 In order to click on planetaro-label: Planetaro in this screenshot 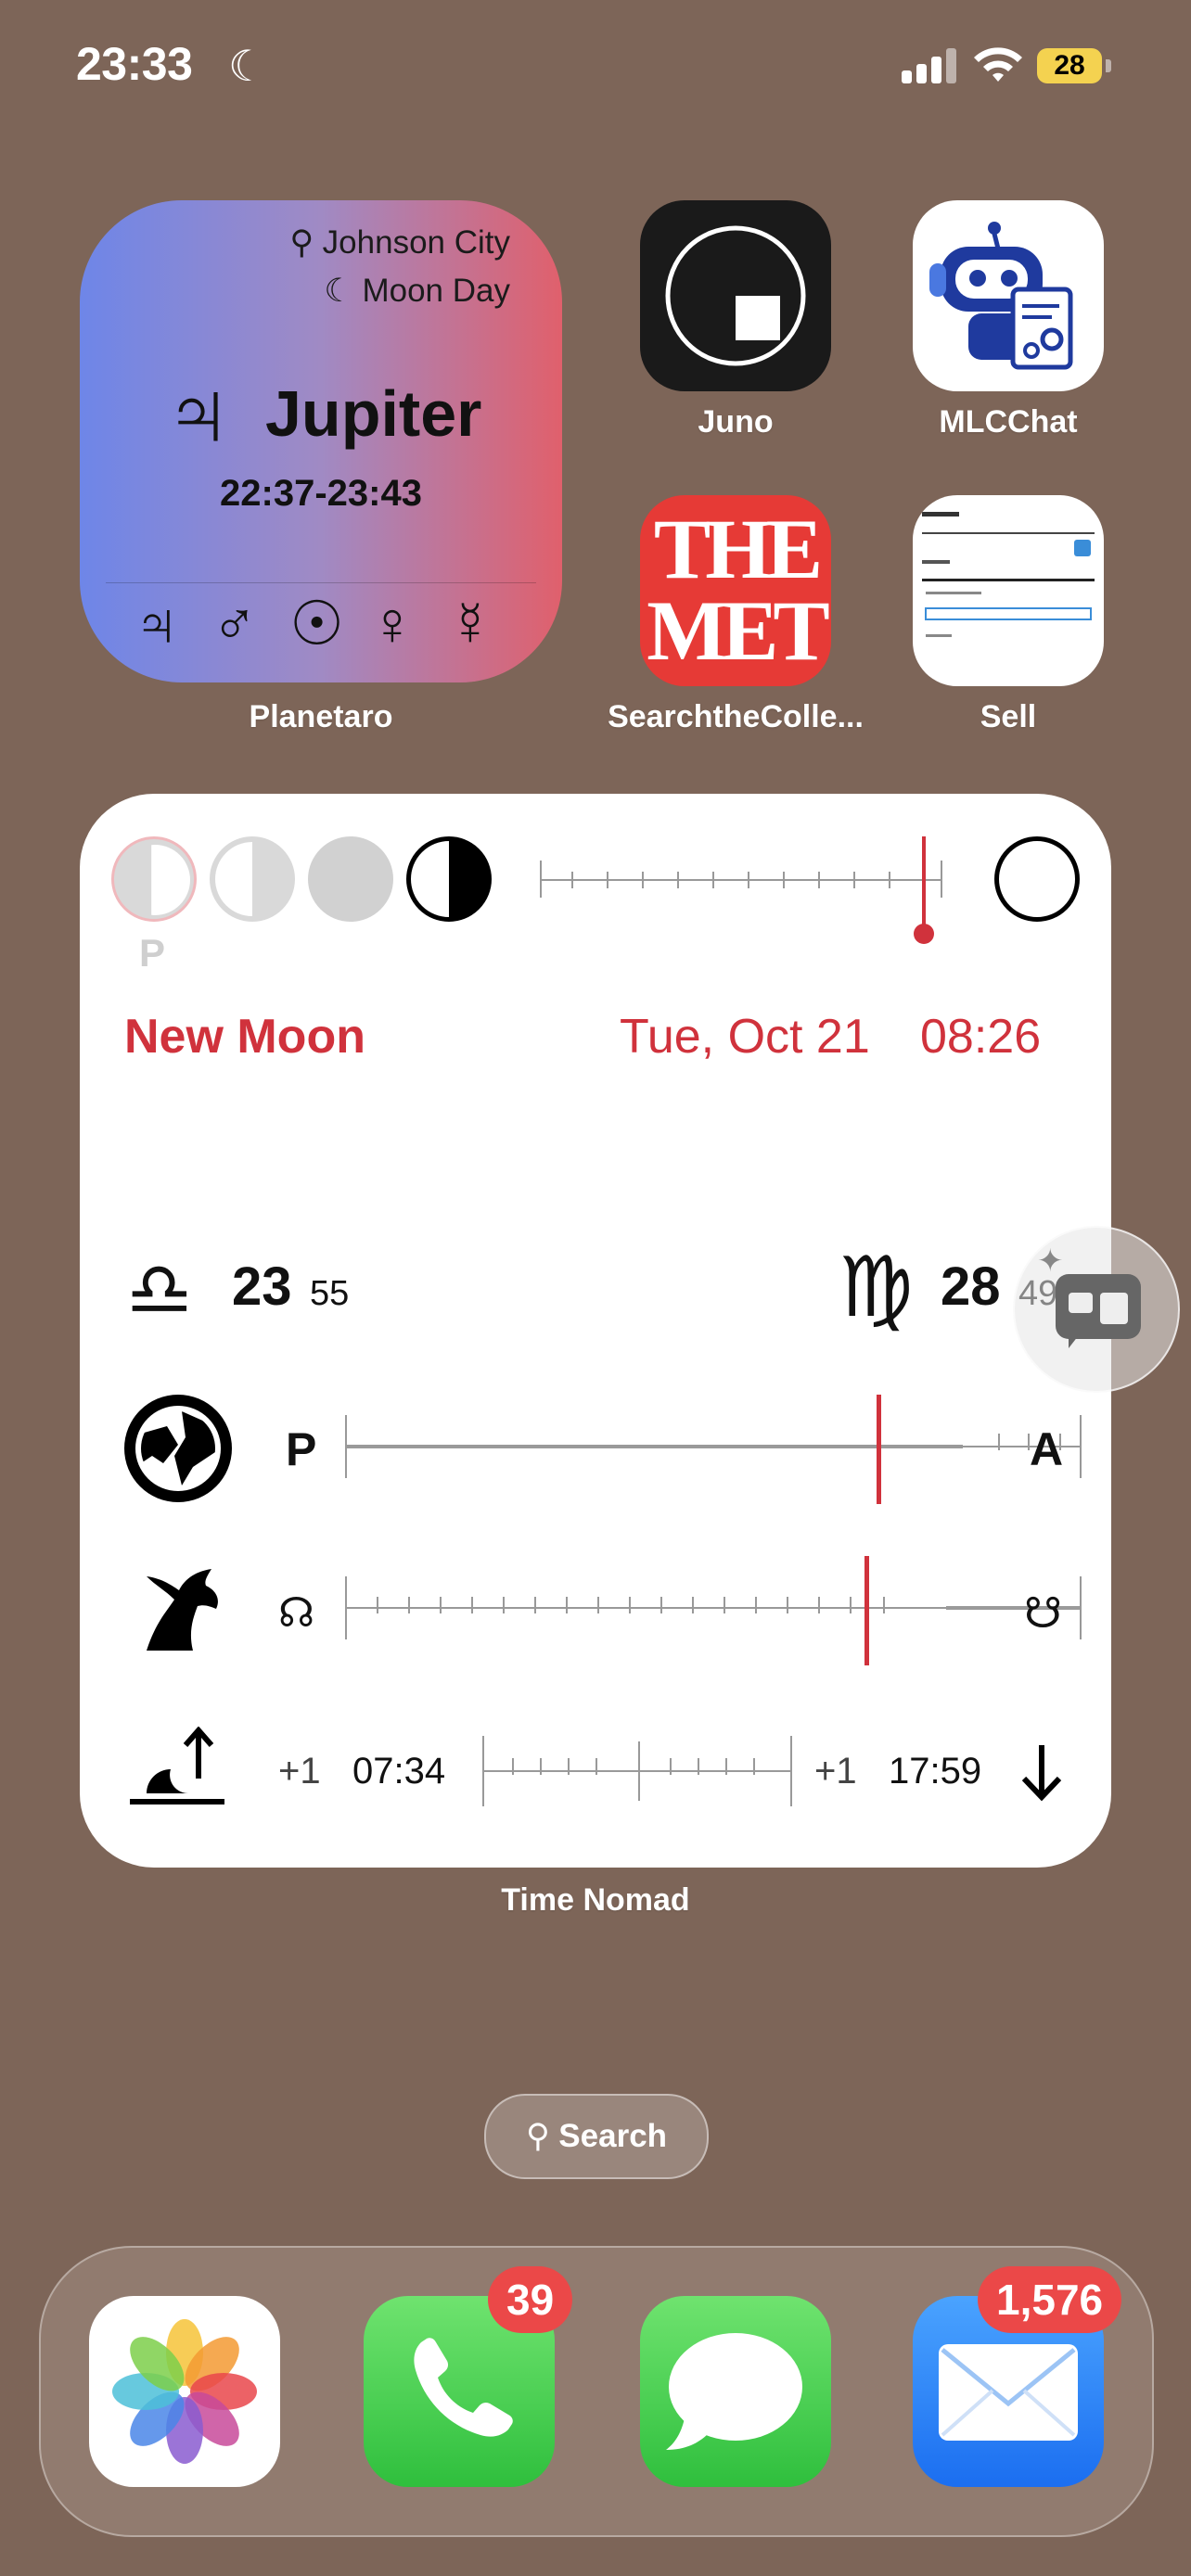, I will do `click(321, 716)`.